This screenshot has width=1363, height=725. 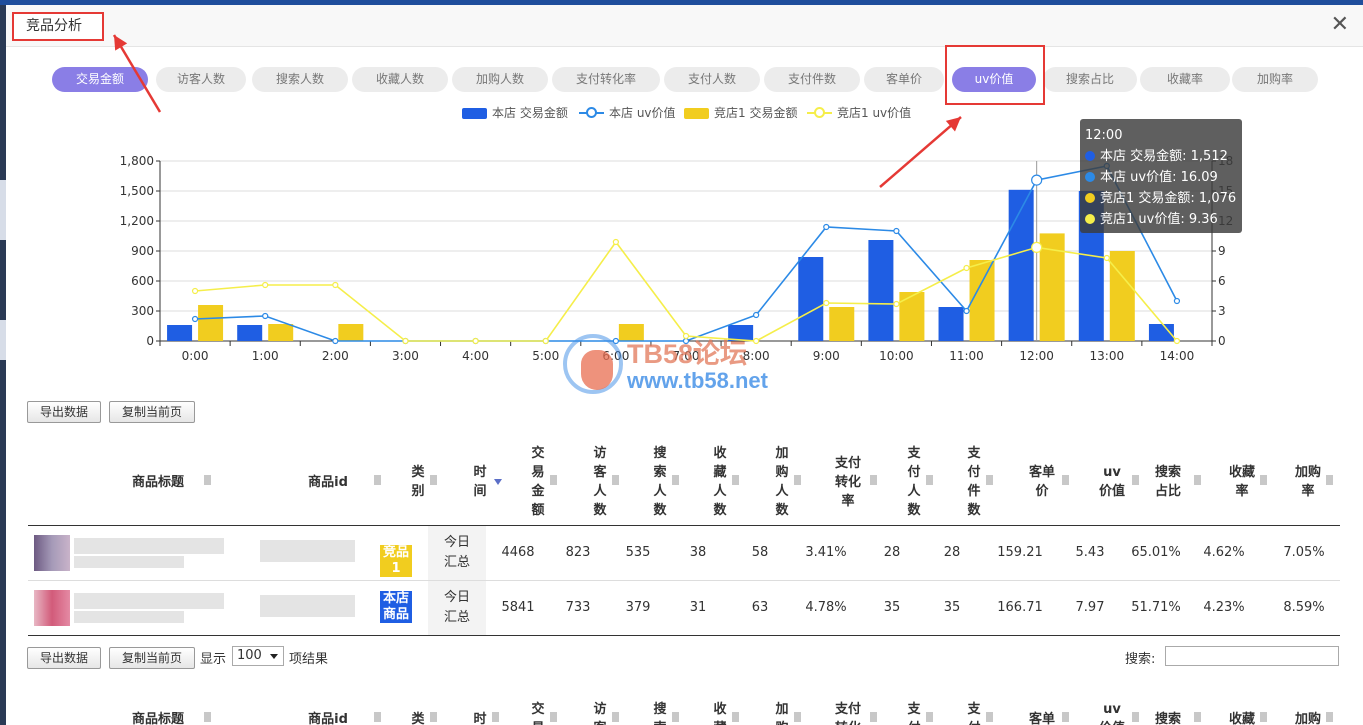 I want to click on column-header: 收藏, so click(x=1242, y=717).